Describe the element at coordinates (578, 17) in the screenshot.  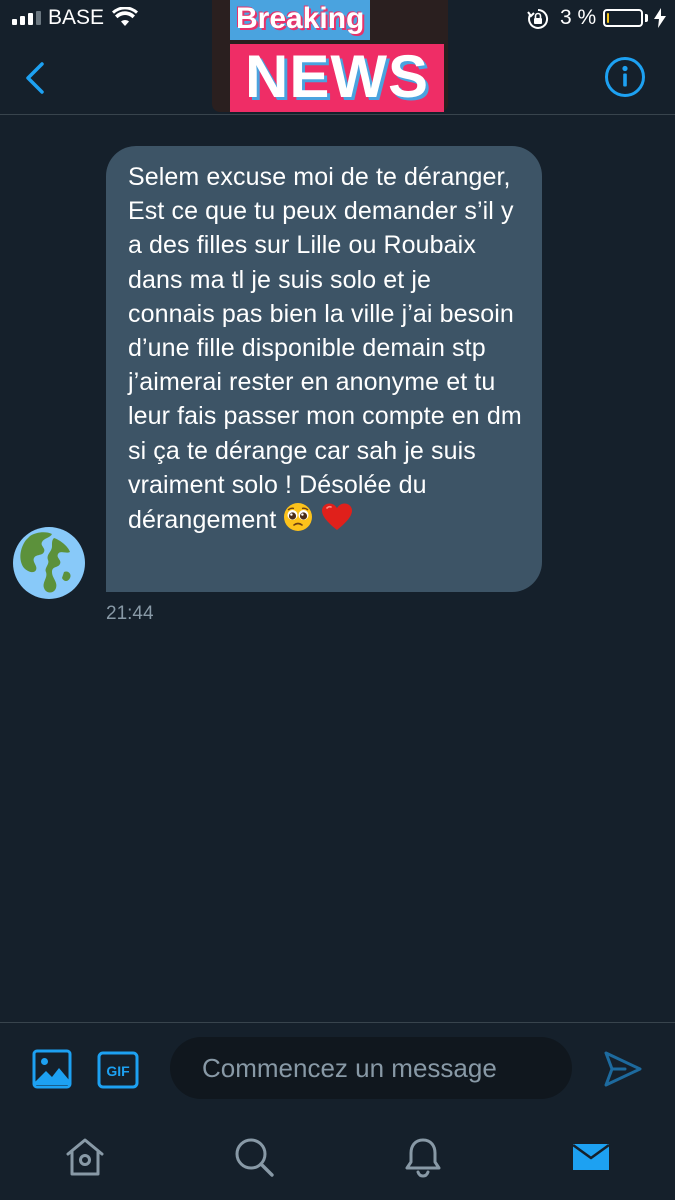
I see `battery-percentage: 3 %` at that location.